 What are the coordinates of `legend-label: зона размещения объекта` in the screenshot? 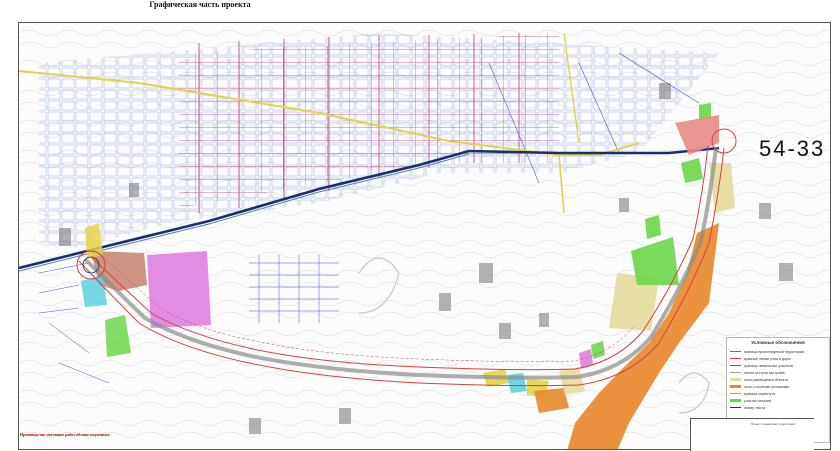 It's located at (766, 379).